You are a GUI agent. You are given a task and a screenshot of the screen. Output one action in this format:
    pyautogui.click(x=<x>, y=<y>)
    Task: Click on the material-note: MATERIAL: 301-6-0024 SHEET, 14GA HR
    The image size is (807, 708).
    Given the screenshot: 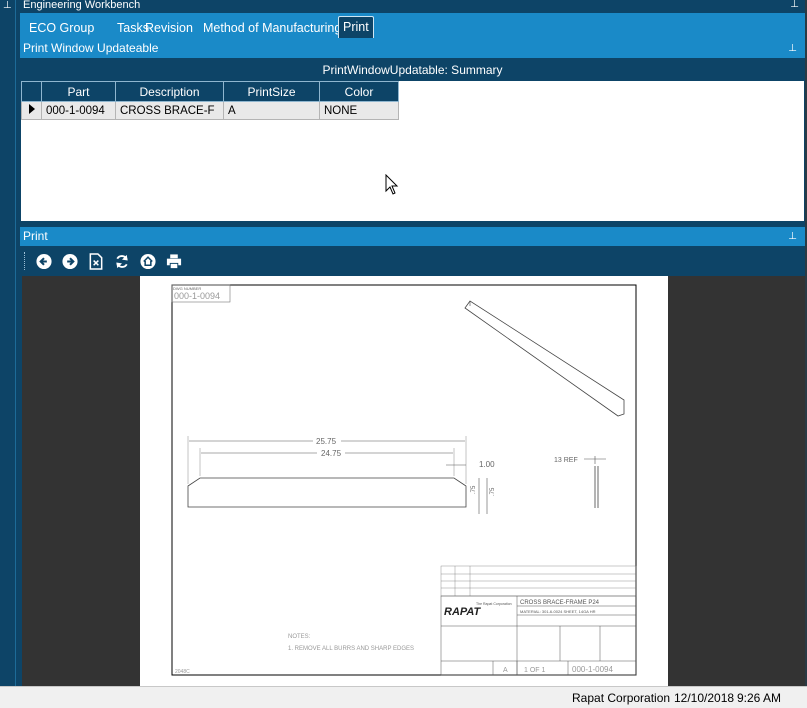 What is the action you would take?
    pyautogui.click(x=558, y=611)
    